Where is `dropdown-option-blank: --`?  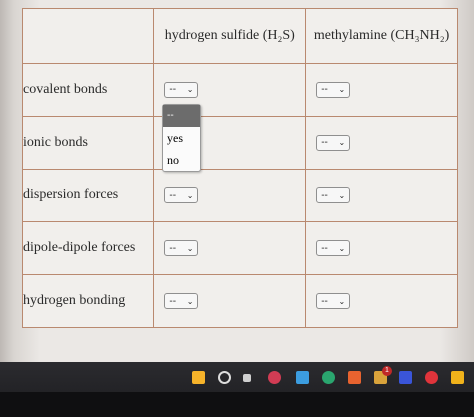 dropdown-option-blank: -- is located at coordinates (181, 116).